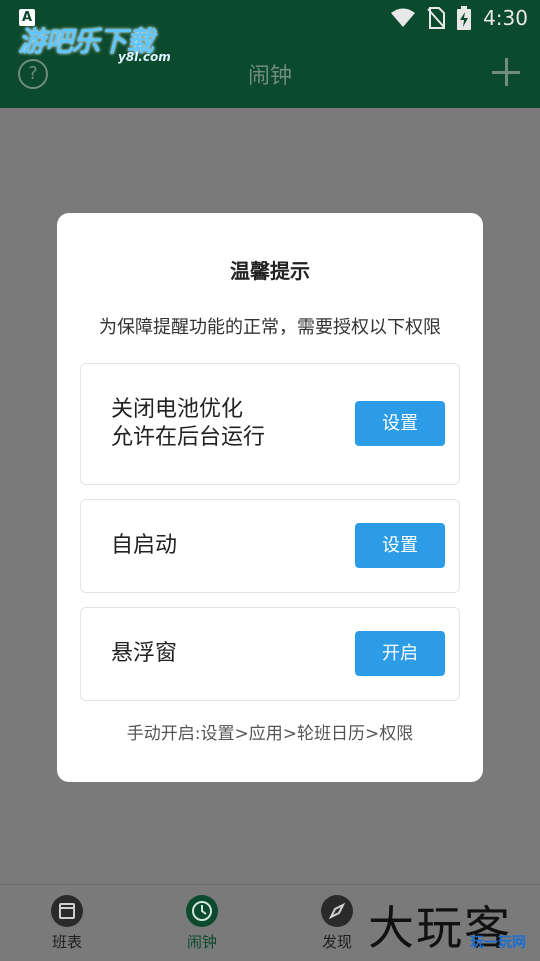 This screenshot has width=540, height=961. I want to click on dialog-title: 温馨提示, so click(270, 271).